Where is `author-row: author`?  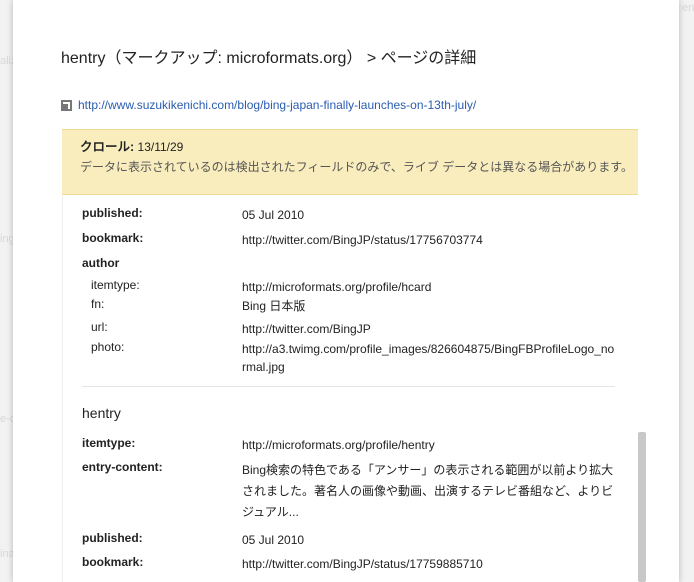 author-row: author is located at coordinates (162, 263).